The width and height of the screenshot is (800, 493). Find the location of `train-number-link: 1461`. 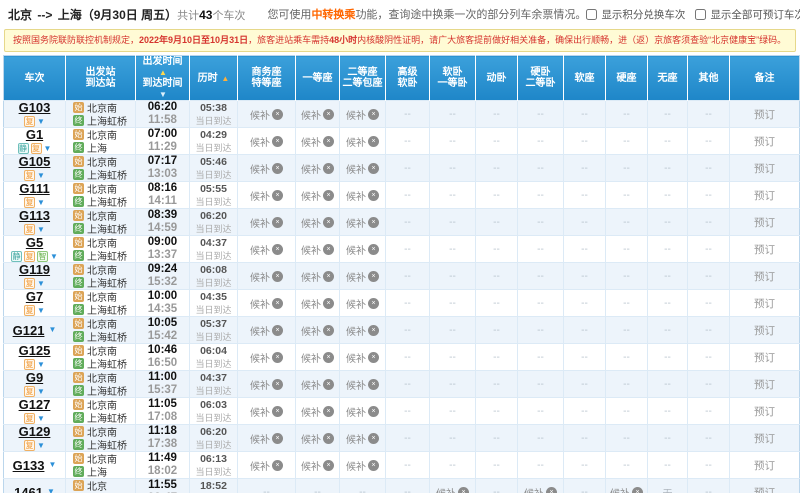

train-number-link: 1461 is located at coordinates (28, 489).